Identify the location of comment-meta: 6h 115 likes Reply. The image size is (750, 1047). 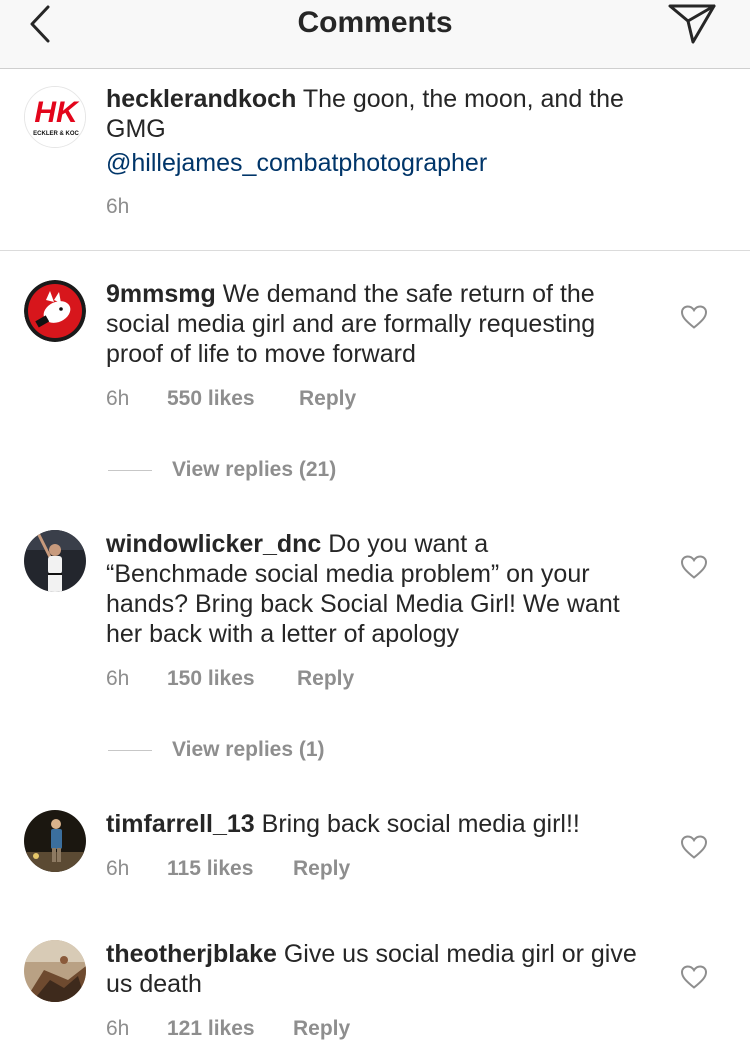
(228, 869).